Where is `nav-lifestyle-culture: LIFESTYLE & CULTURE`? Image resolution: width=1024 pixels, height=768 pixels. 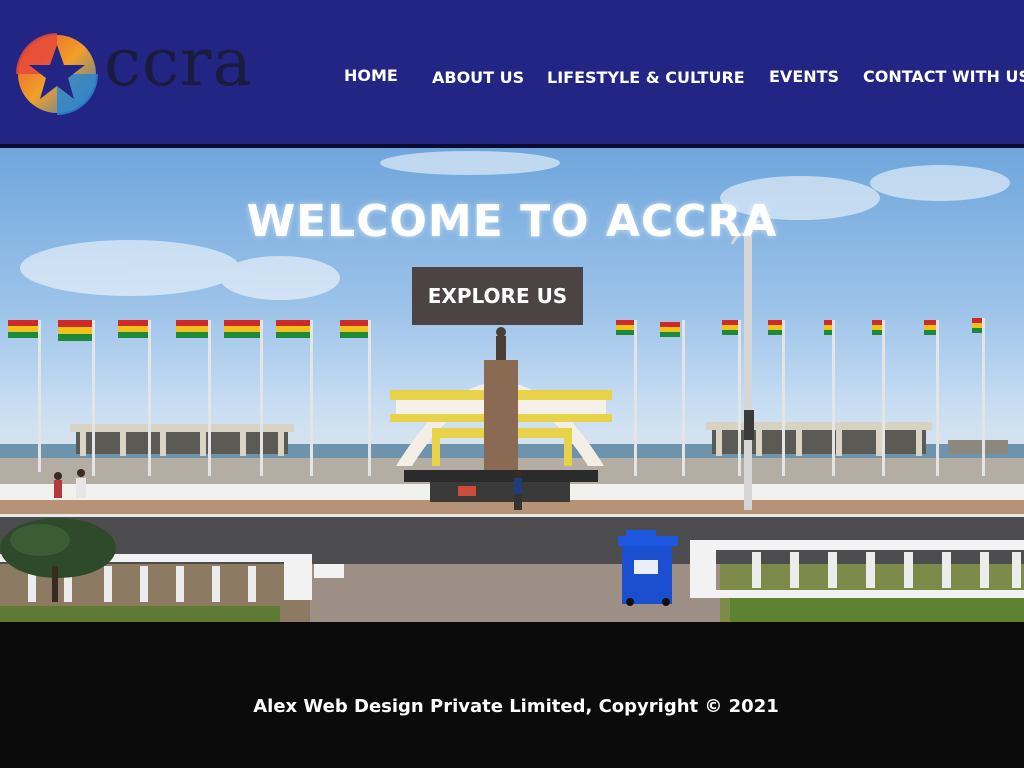
nav-lifestyle-culture: LIFESTYLE & CULTURE is located at coordinates (646, 77).